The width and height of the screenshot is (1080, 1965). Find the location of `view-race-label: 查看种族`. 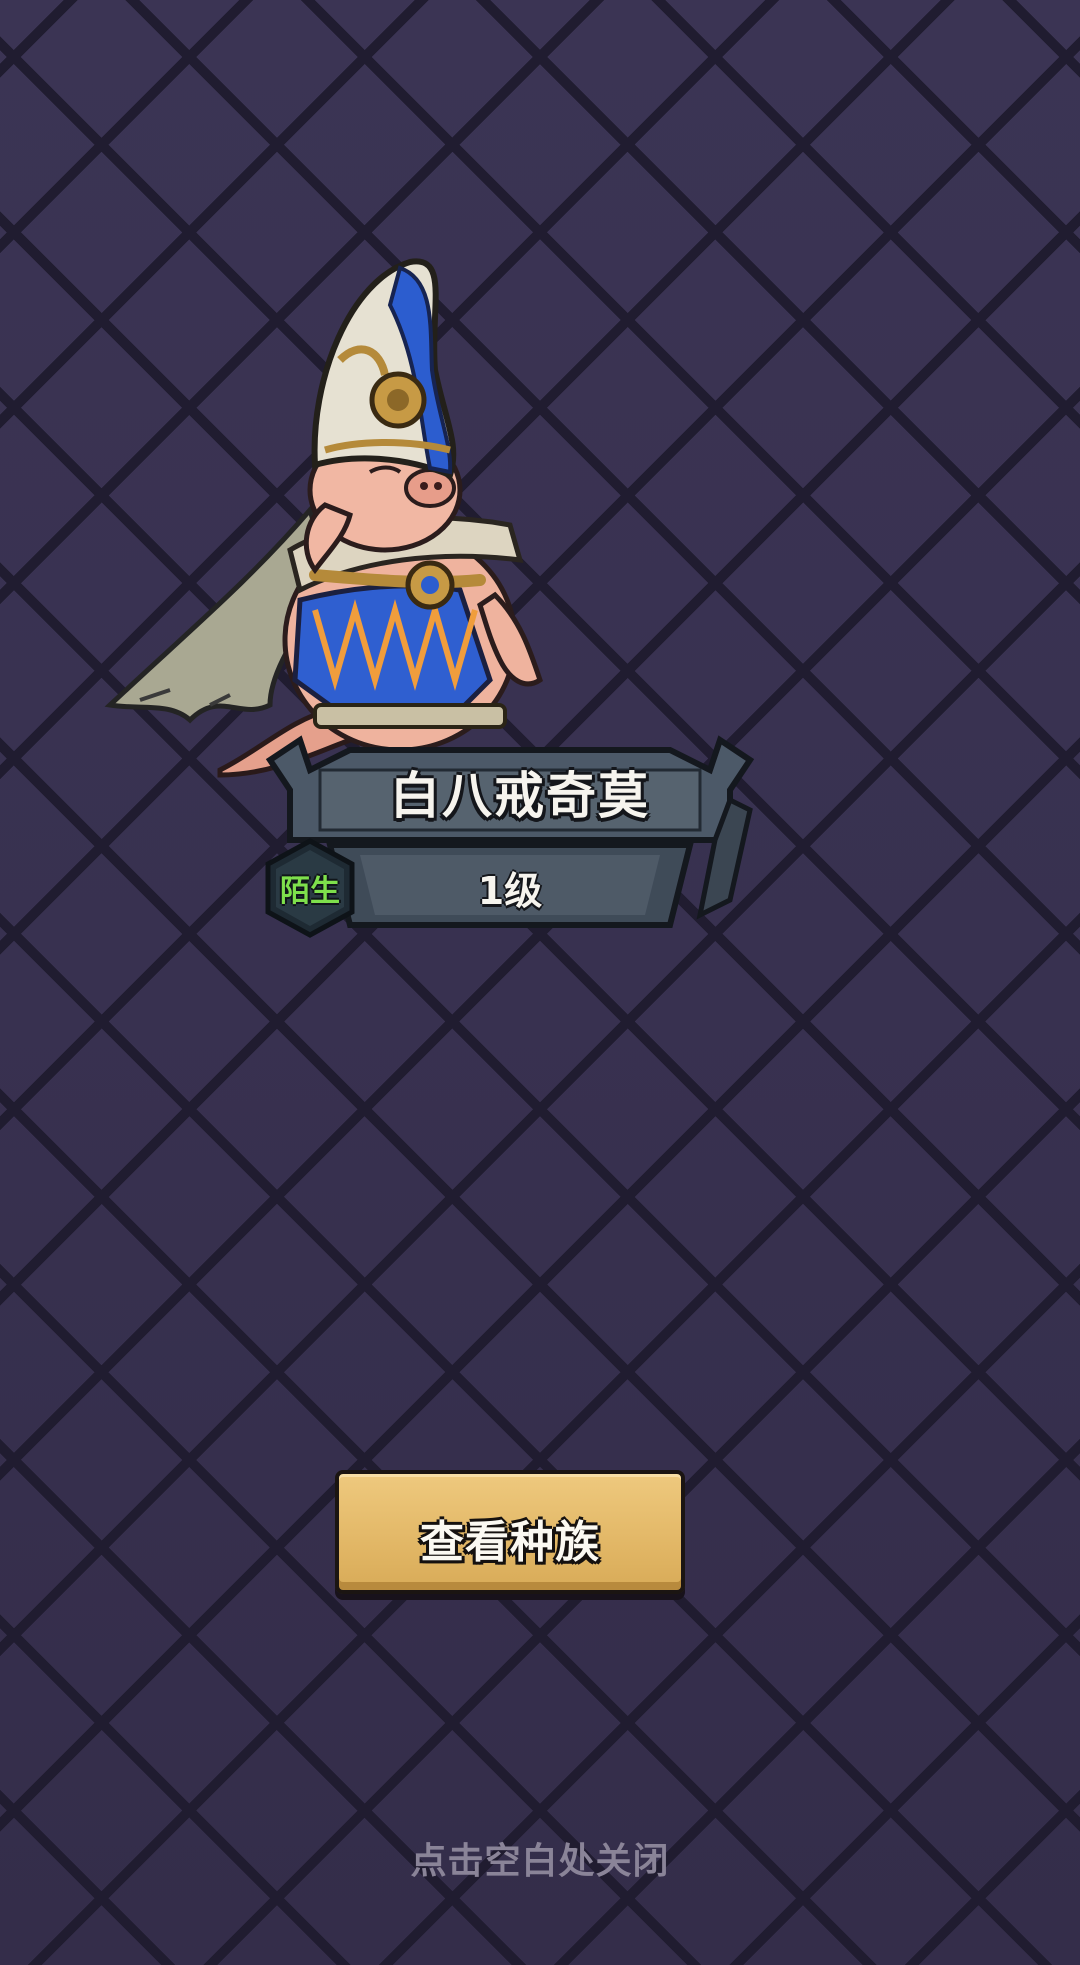

view-race-label: 查看种族 is located at coordinates (510, 1542).